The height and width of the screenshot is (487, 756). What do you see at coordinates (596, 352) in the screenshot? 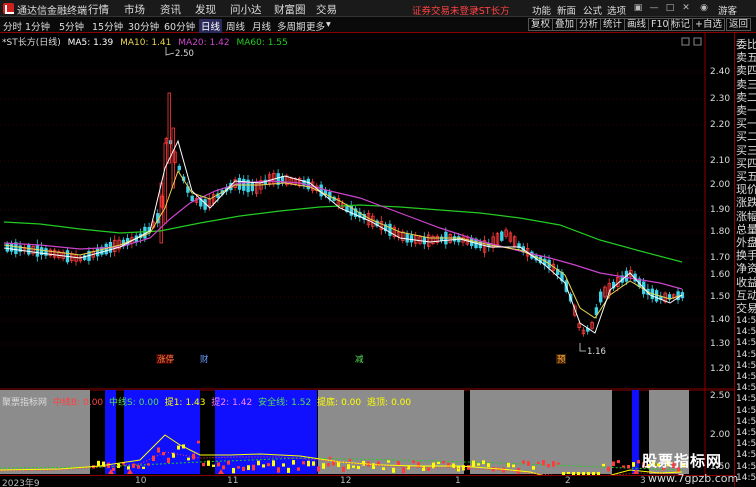
I see `svg-text: 1.16` at bounding box center [596, 352].